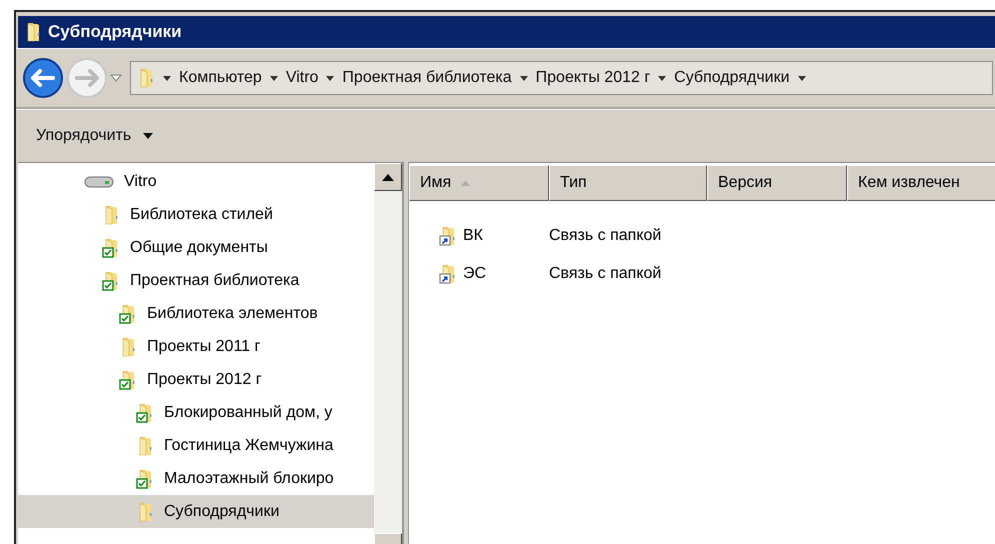 This screenshot has height=544, width=995. I want to click on file-name: ЭС, so click(474, 274).